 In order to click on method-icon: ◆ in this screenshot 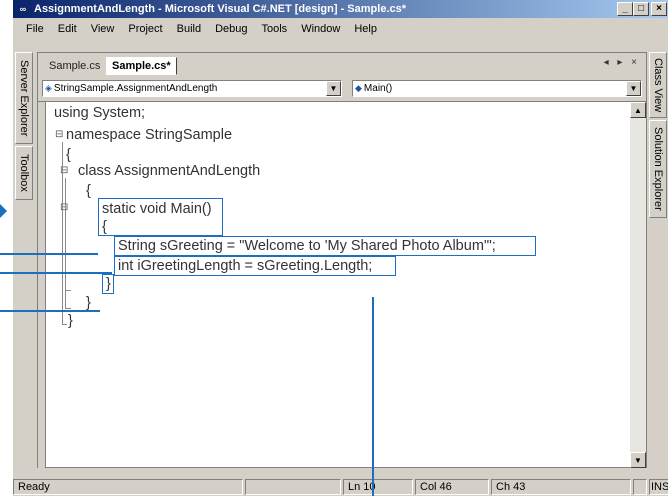, I will do `click(358, 88)`.